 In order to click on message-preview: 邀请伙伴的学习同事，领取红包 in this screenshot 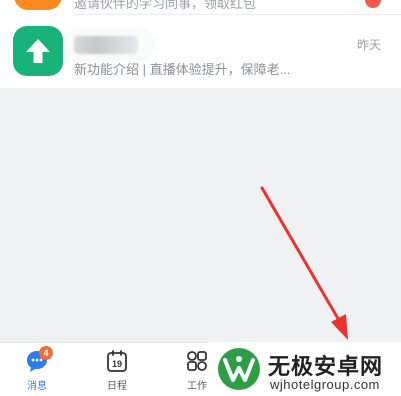, I will do `click(165, 5)`.